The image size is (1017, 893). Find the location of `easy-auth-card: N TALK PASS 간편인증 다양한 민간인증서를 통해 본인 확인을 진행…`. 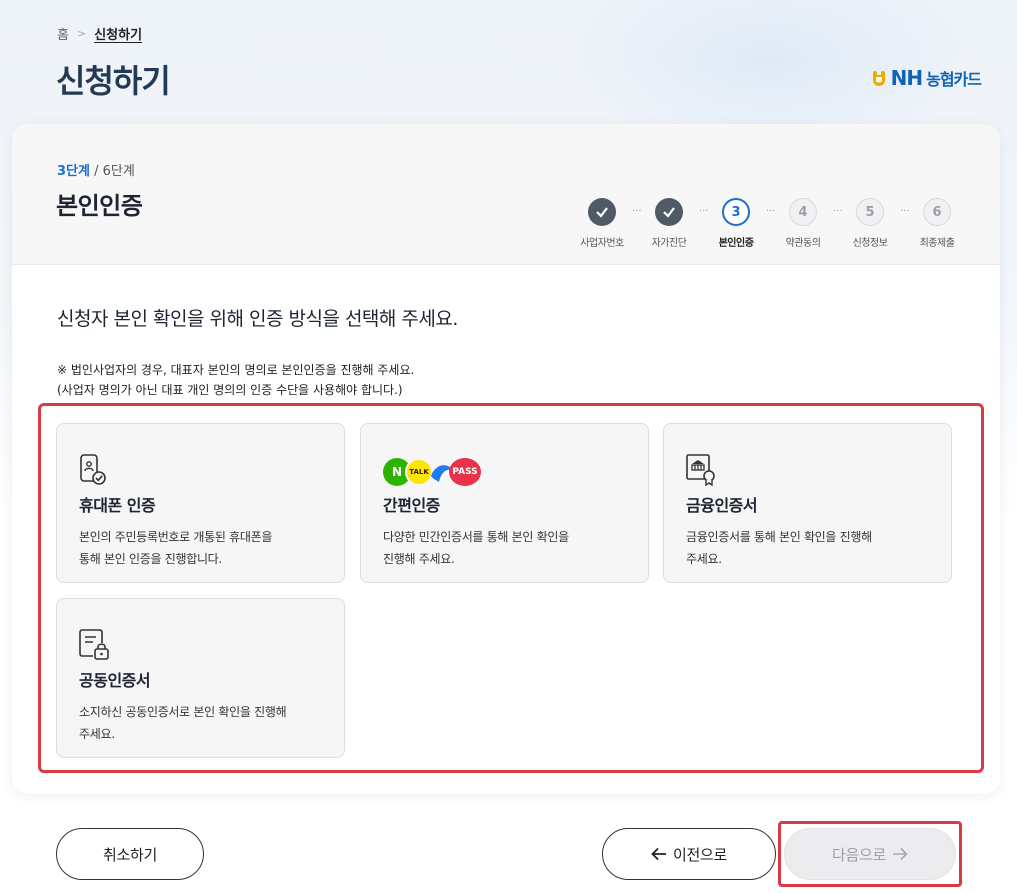

easy-auth-card: N TALK PASS 간편인증 다양한 민간인증서를 통해 본인 확인을 진행… is located at coordinates (504, 503).